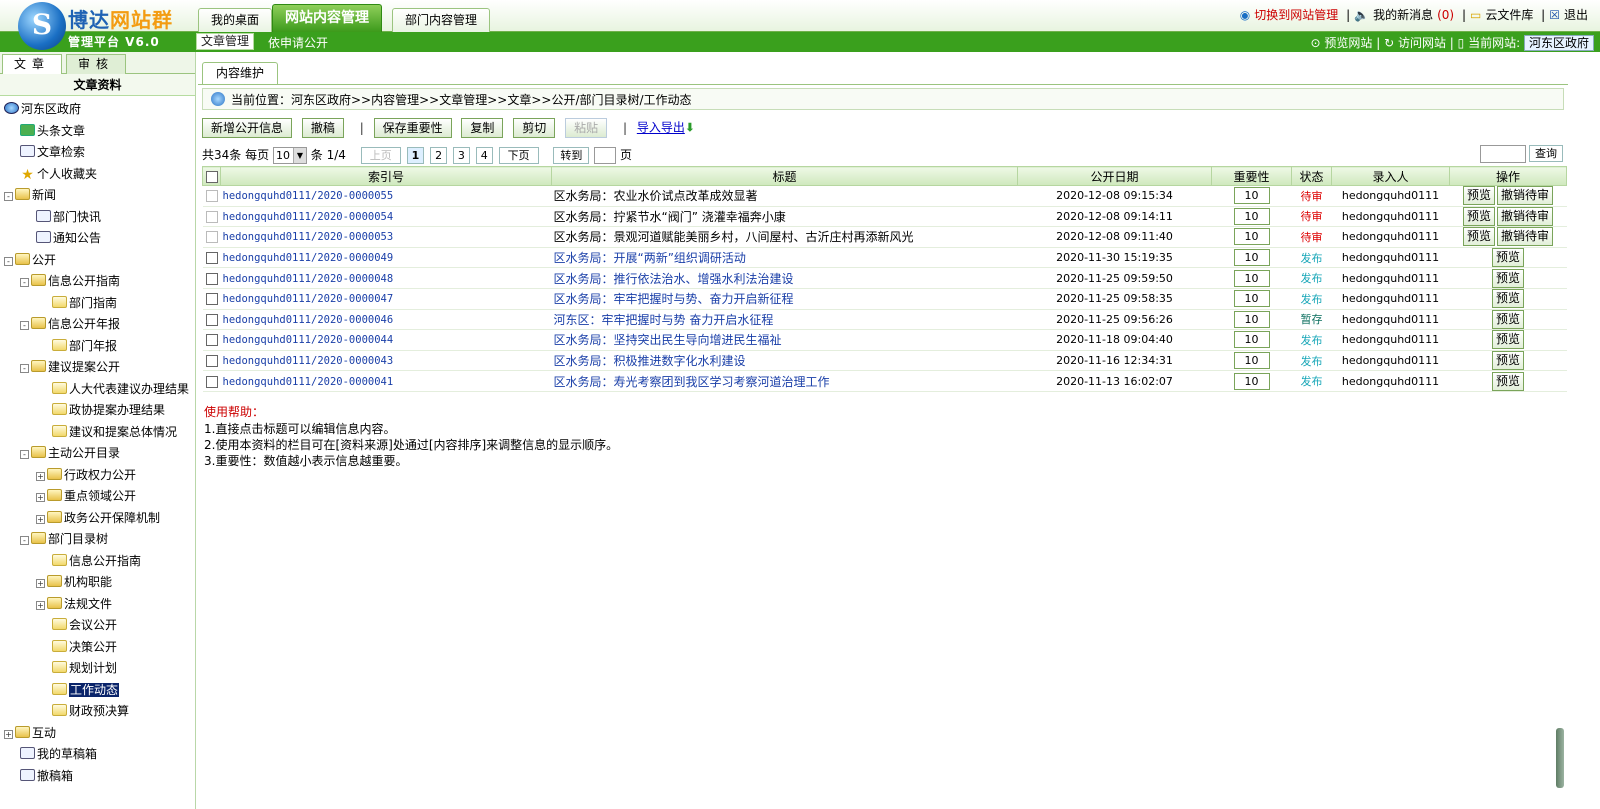  What do you see at coordinates (1403, 15) in the screenshot?
I see `messages-link: 我的新消息` at bounding box center [1403, 15].